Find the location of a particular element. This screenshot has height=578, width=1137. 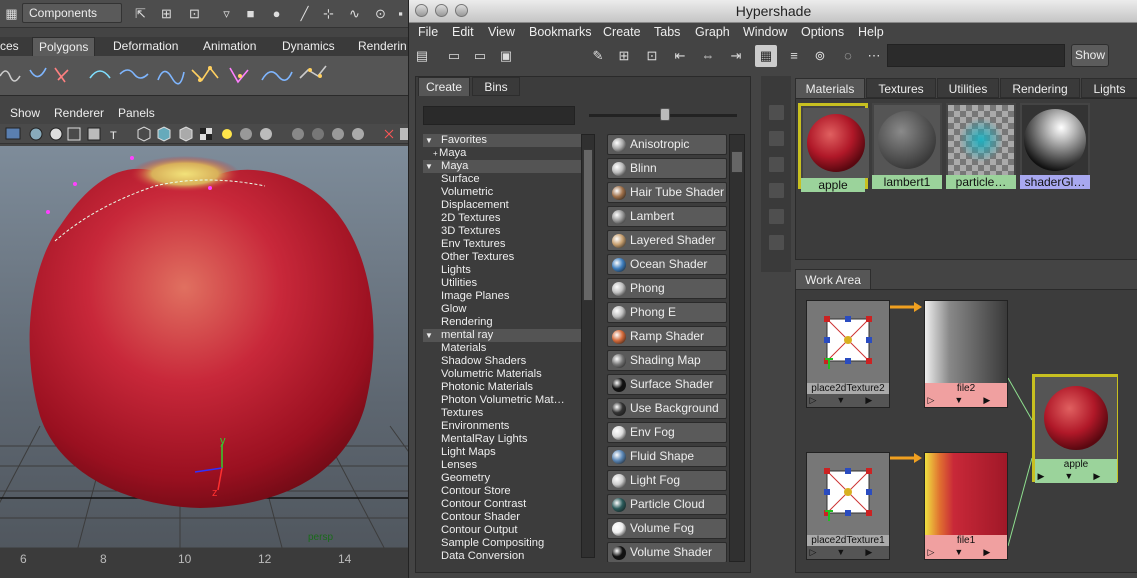

menu-create: Create is located at coordinates (622, 32).